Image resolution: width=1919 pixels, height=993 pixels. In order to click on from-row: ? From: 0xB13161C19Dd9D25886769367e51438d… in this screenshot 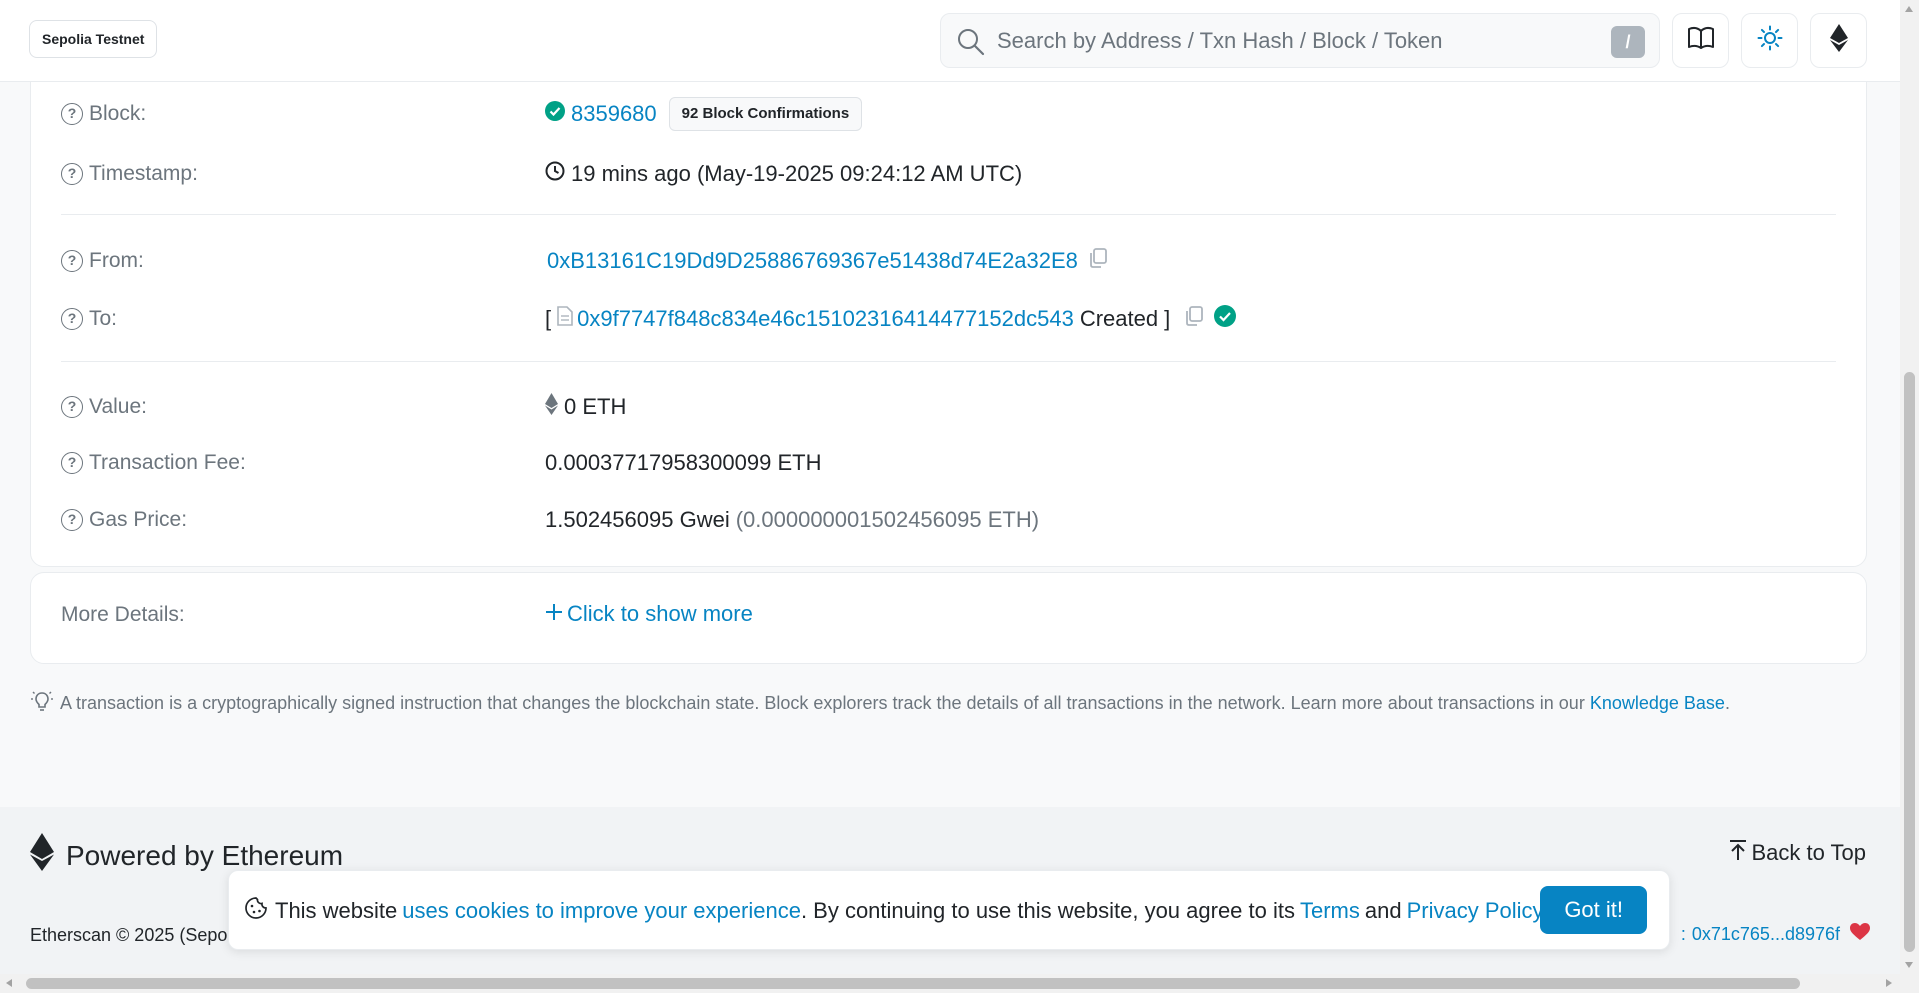, I will do `click(948, 261)`.